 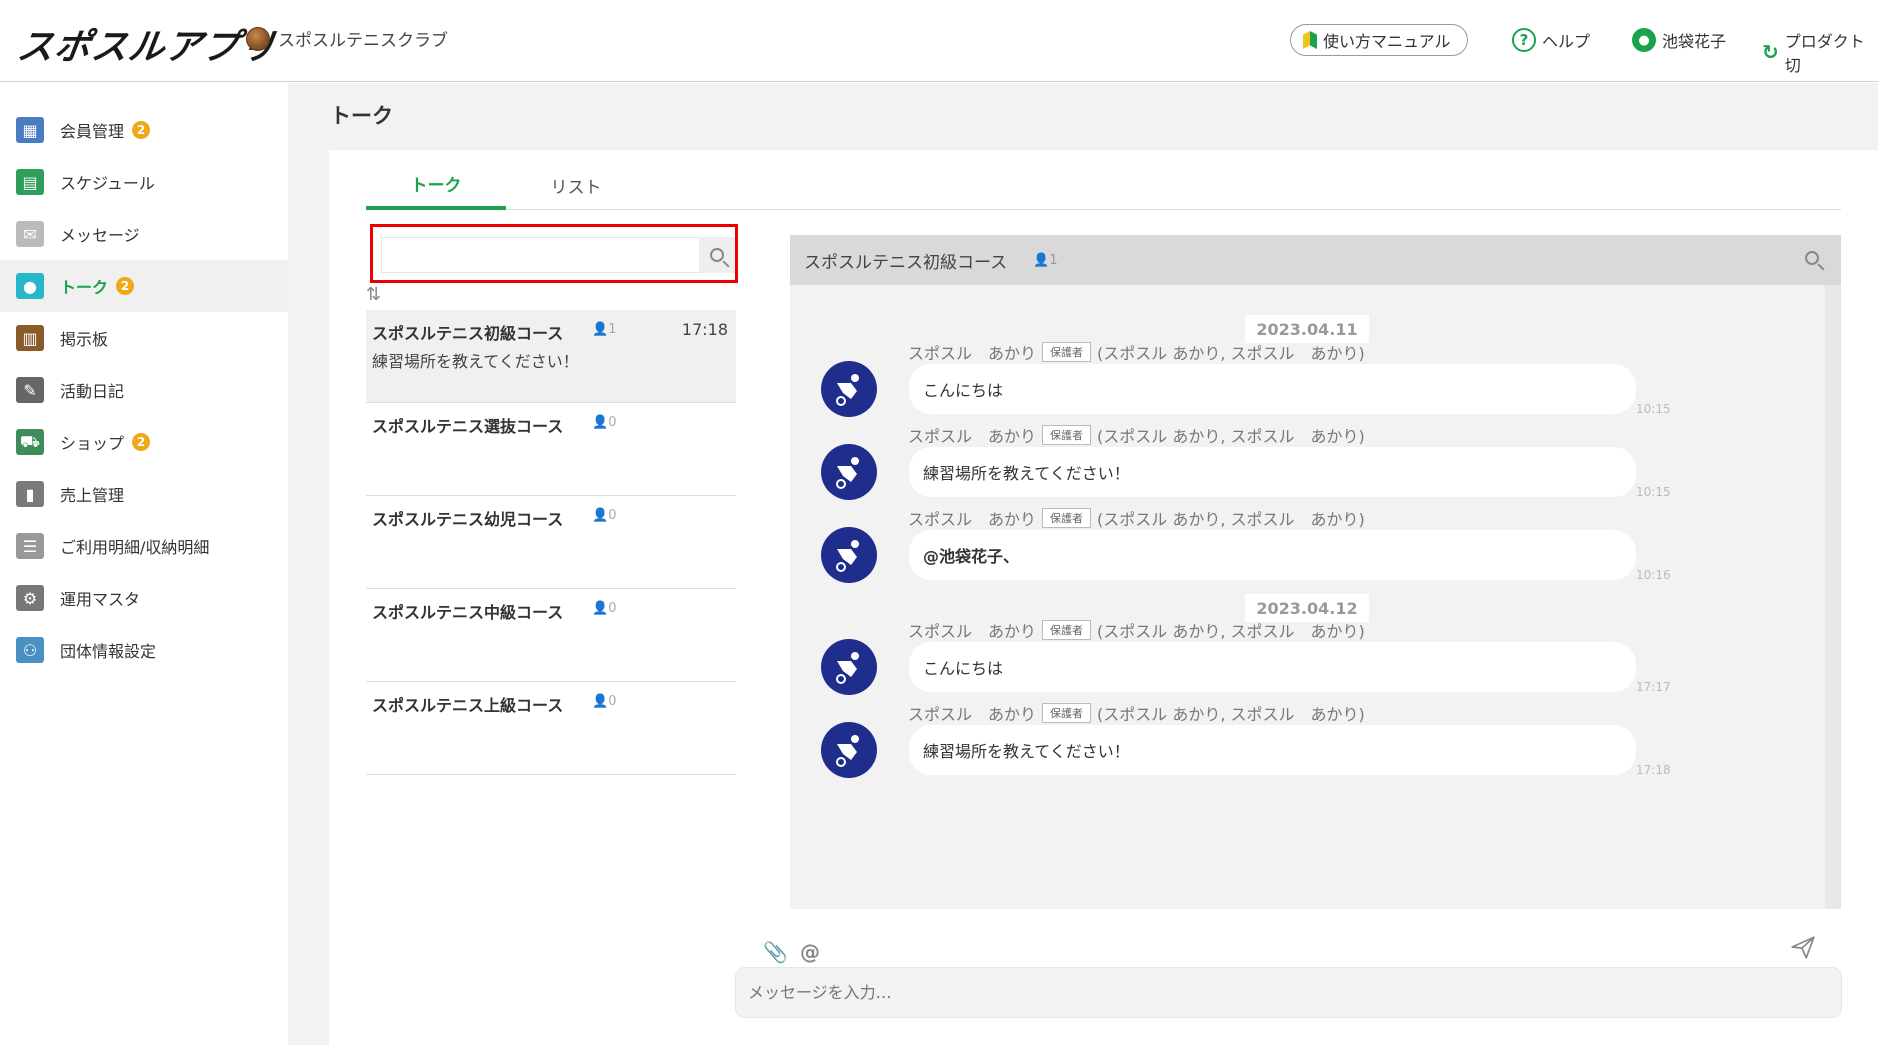 What do you see at coordinates (30, 182) in the screenshot?
I see `calendar-icon: ▤` at bounding box center [30, 182].